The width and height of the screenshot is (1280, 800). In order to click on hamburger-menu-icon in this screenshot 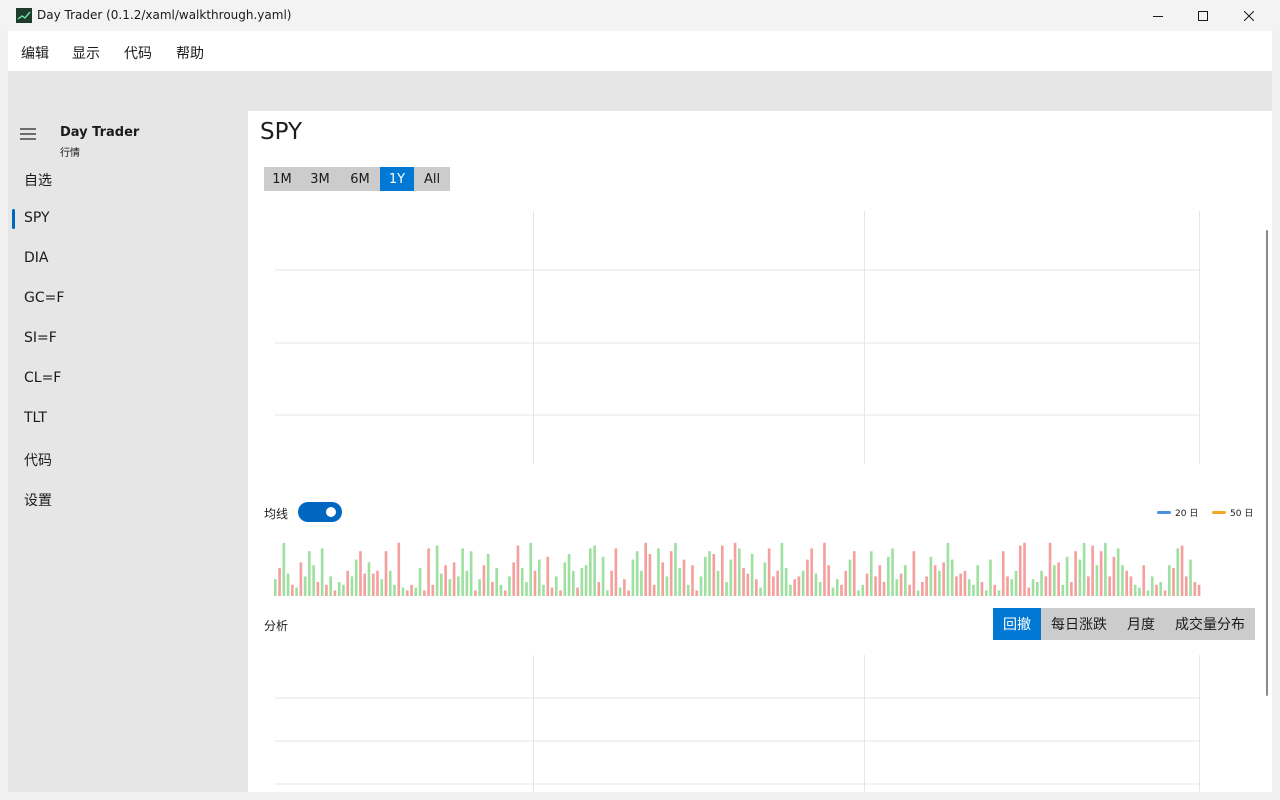, I will do `click(28, 132)`.